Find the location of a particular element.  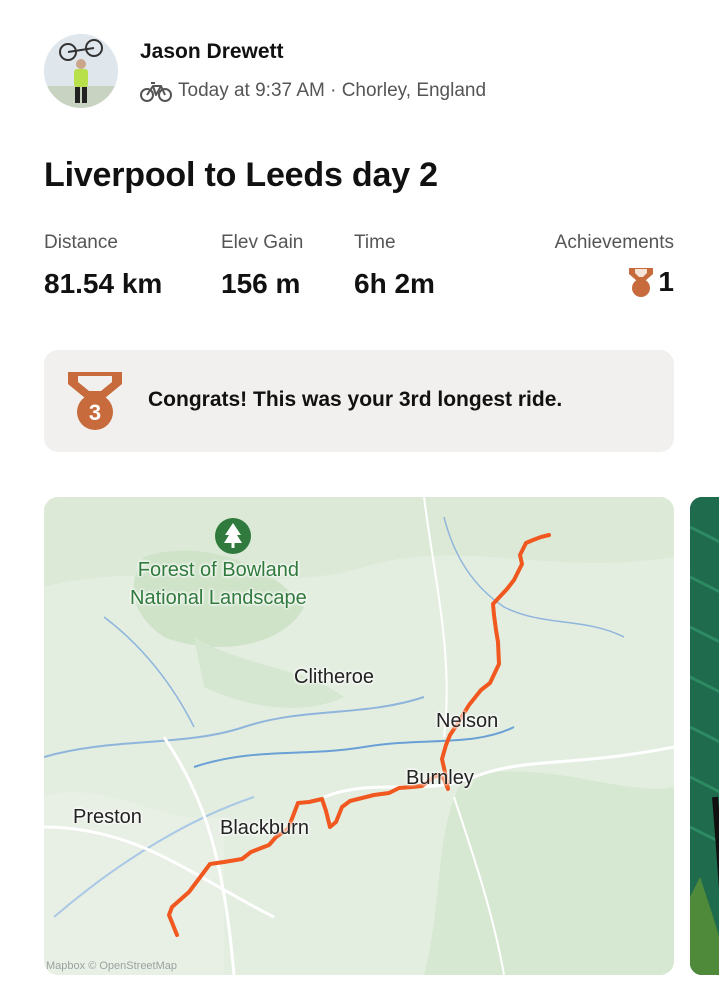

map-label-preston: Preston is located at coordinates (107, 817).